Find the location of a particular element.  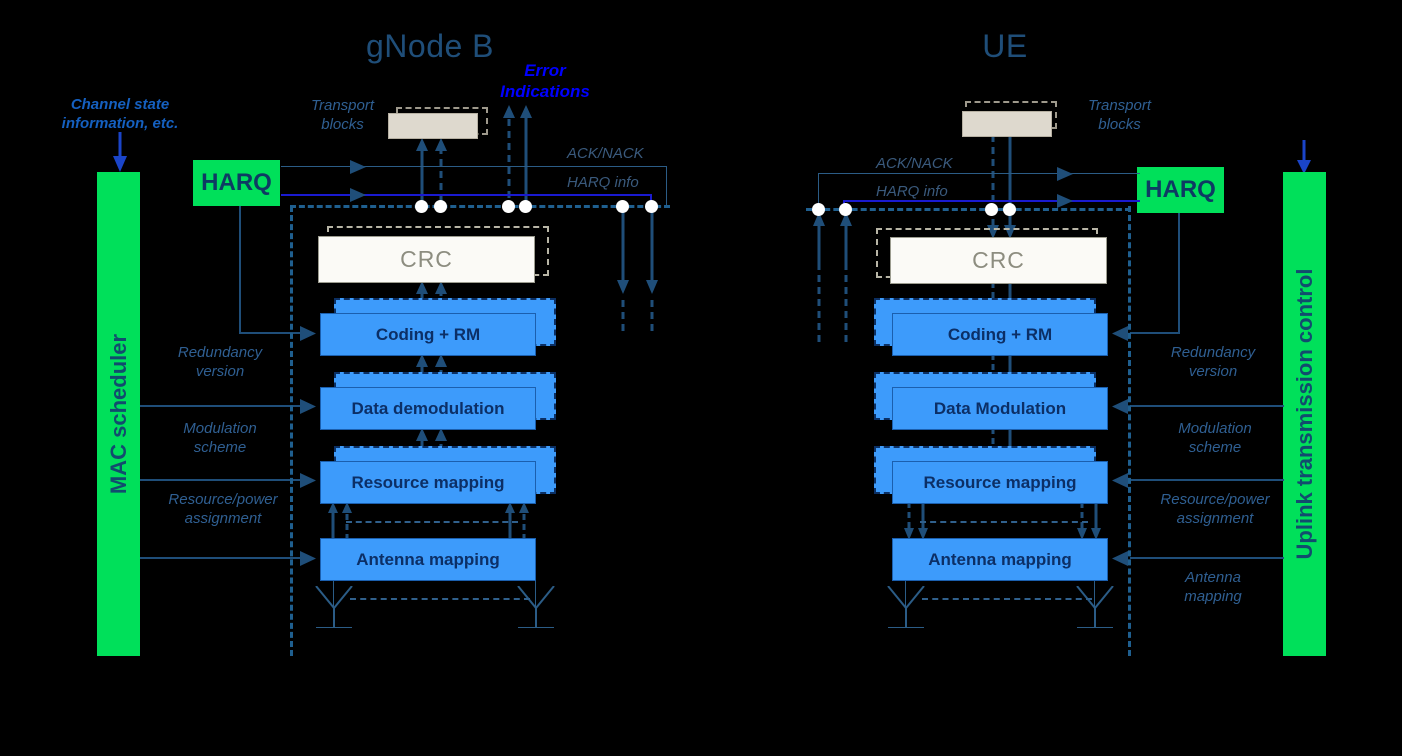

ue-box-coding: Coding + RM is located at coordinates (1000, 334).